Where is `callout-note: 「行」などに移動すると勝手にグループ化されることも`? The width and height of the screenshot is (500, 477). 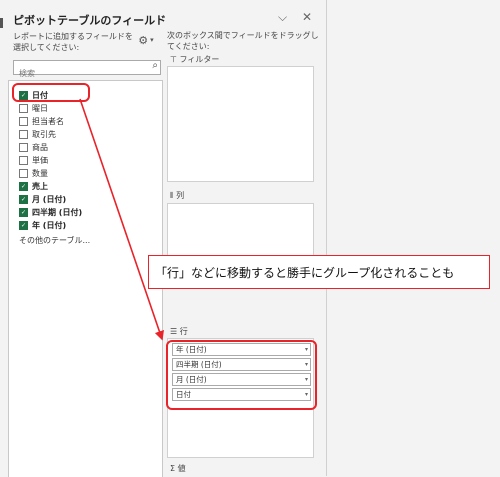
callout-note: 「行」などに移動すると勝手にグループ化されることも is located at coordinates (319, 272).